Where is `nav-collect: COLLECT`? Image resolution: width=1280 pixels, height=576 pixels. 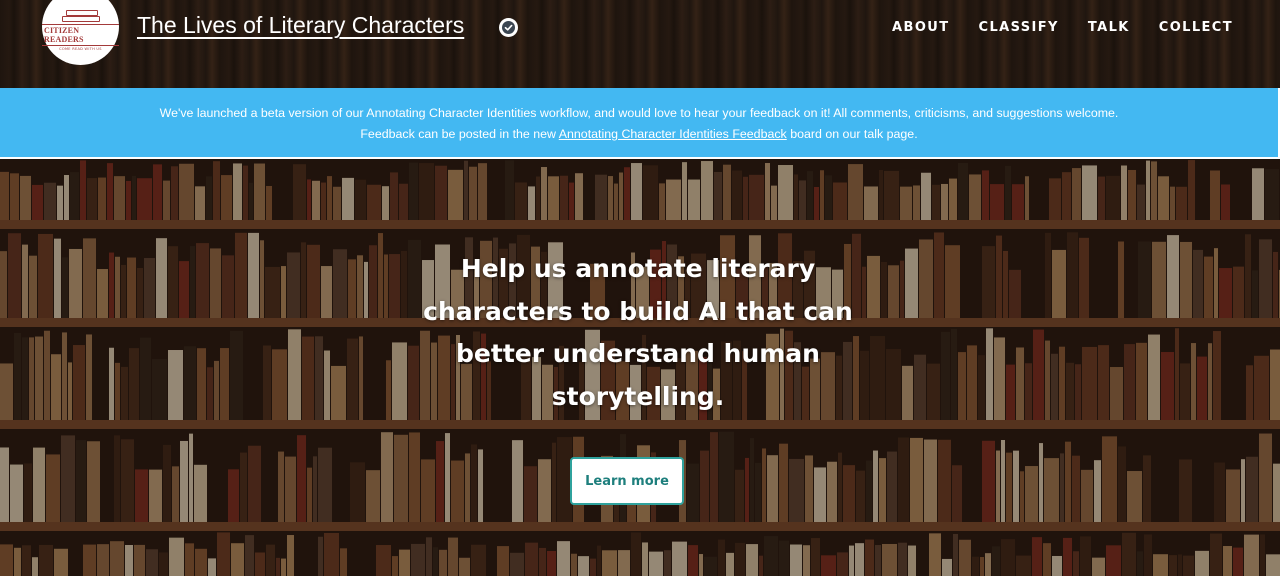 nav-collect: COLLECT is located at coordinates (1196, 27).